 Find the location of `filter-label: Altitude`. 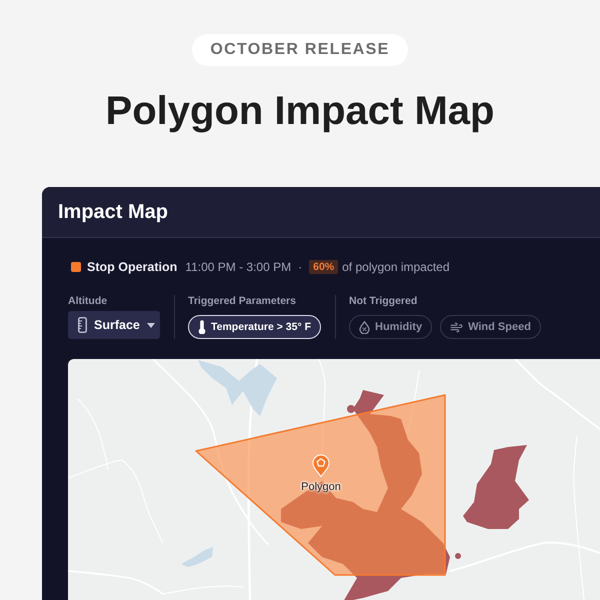

filter-label: Altitude is located at coordinates (88, 301).